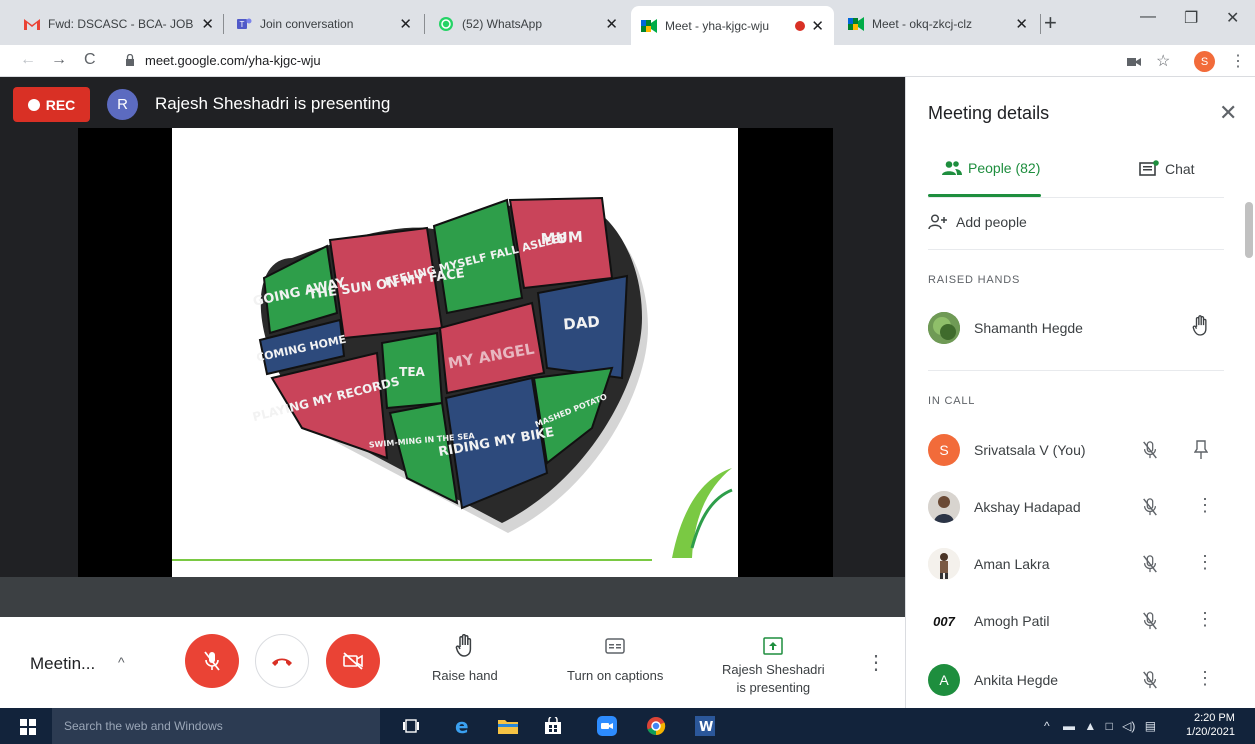 The height and width of the screenshot is (744, 1255). Describe the element at coordinates (1210, 725) in the screenshot. I see `taskbar-clock: 2:20 PM 1/20/2021` at that location.